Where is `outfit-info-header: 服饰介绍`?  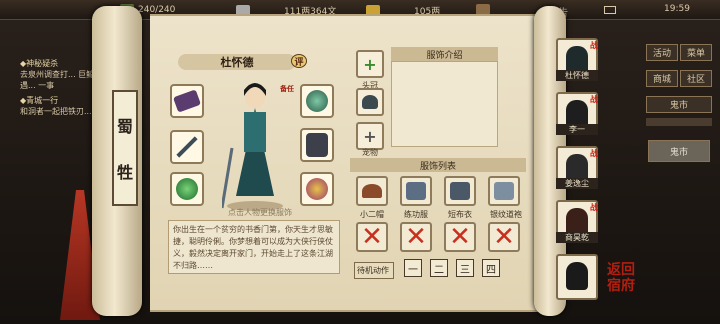
outfit-info-header: 服饰介绍 is located at coordinates (444, 54).